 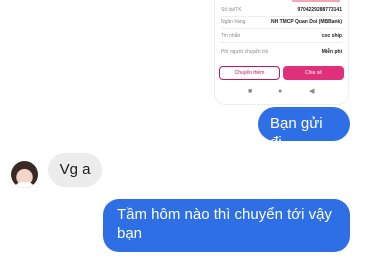 I want to click on recent-apps-icon: ■, so click(x=250, y=91).